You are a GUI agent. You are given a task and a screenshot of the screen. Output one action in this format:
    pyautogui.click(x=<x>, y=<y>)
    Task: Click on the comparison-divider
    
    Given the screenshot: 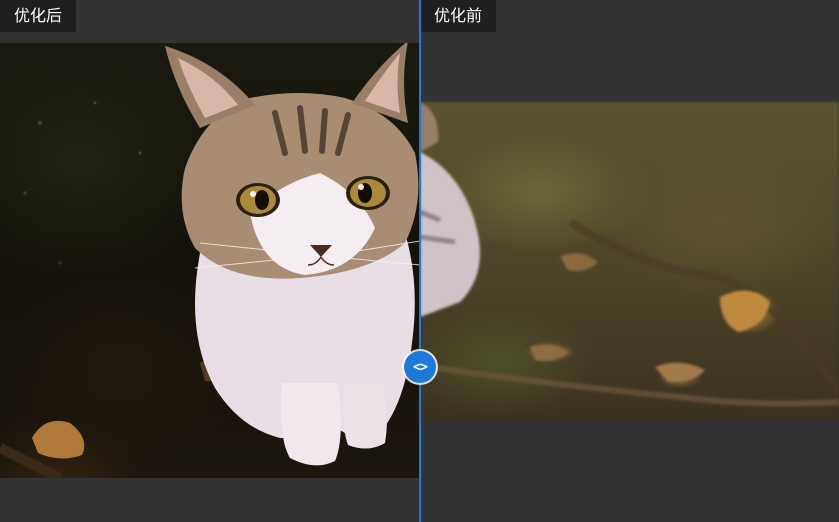 What is the action you would take?
    pyautogui.click(x=420, y=261)
    